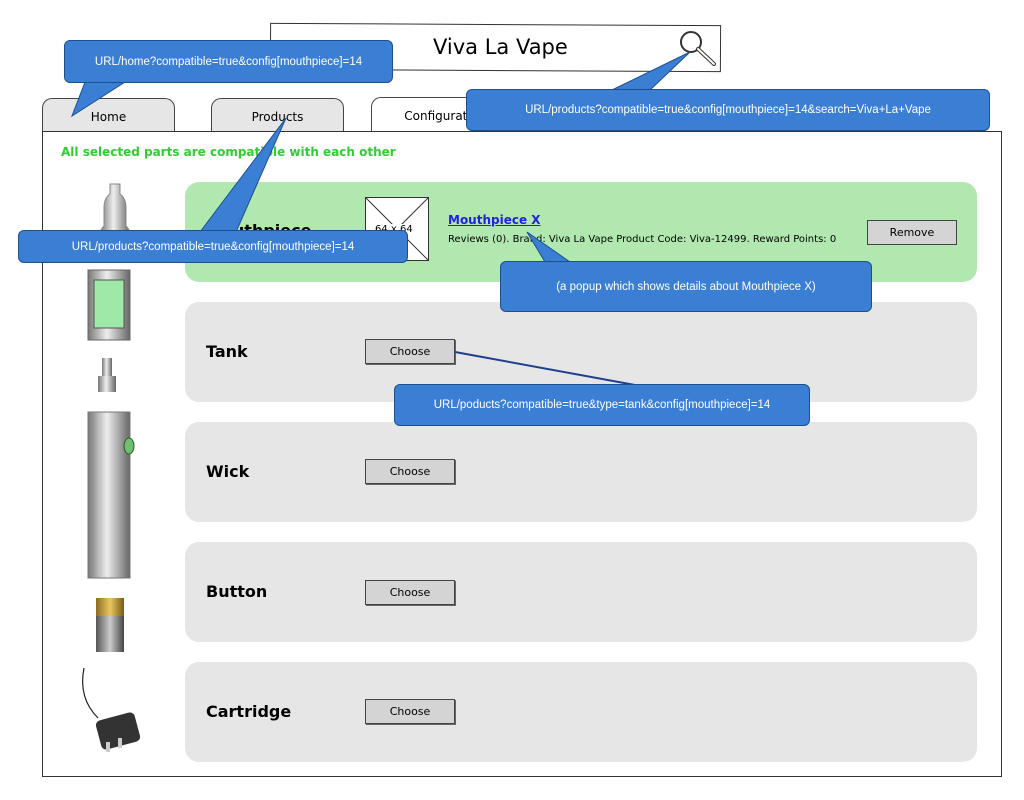  I want to click on tab-products-label: Products, so click(277, 117).